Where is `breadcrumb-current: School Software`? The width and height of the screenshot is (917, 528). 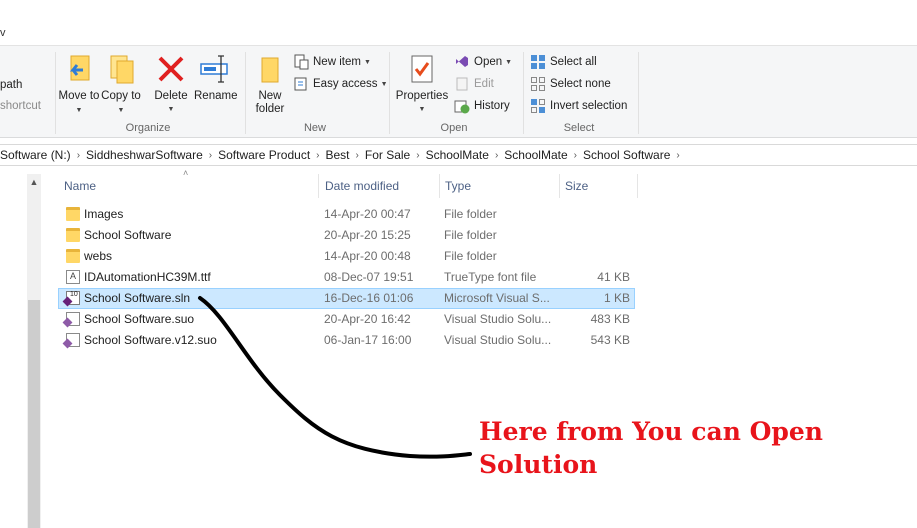
breadcrumb-current: School Software is located at coordinates (626, 155).